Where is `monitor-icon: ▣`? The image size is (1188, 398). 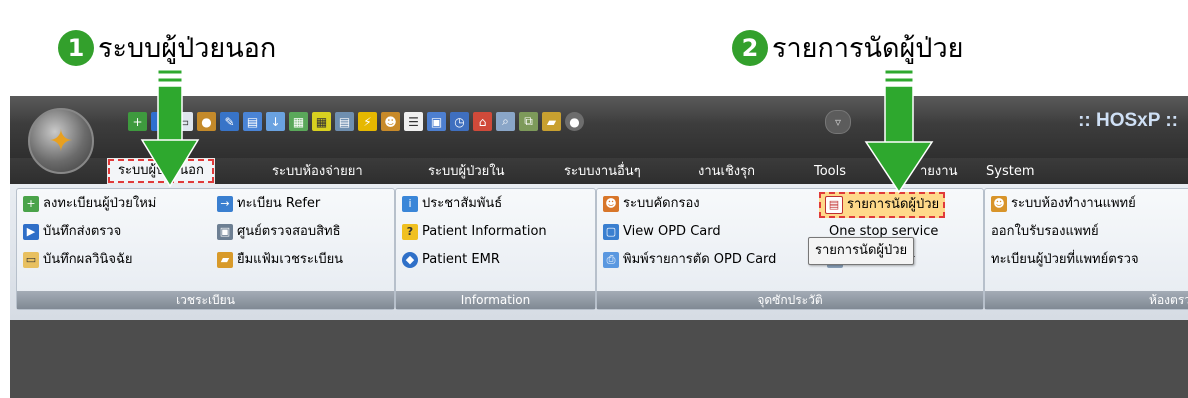
monitor-icon: ▣ is located at coordinates (436, 121).